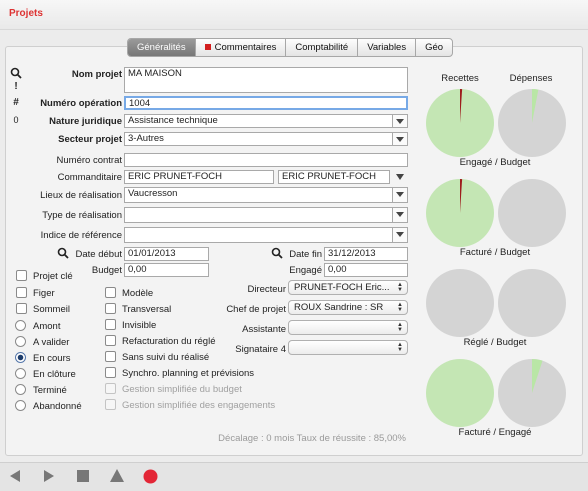 The width and height of the screenshot is (588, 491). What do you see at coordinates (16, 74) in the screenshot?
I see `search-icon` at bounding box center [16, 74].